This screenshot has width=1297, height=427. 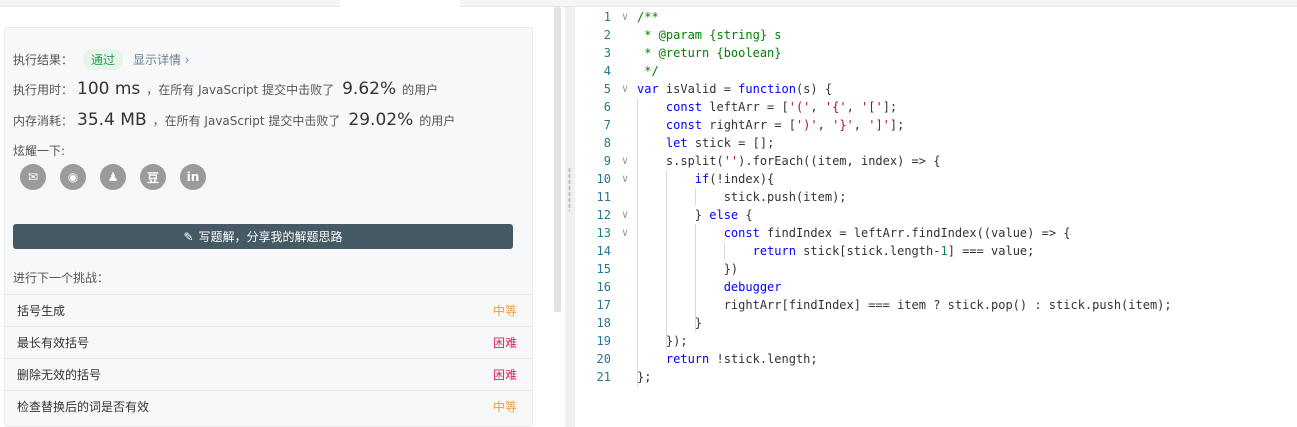 What do you see at coordinates (400, 3) in the screenshot?
I see `active-tab` at bounding box center [400, 3].